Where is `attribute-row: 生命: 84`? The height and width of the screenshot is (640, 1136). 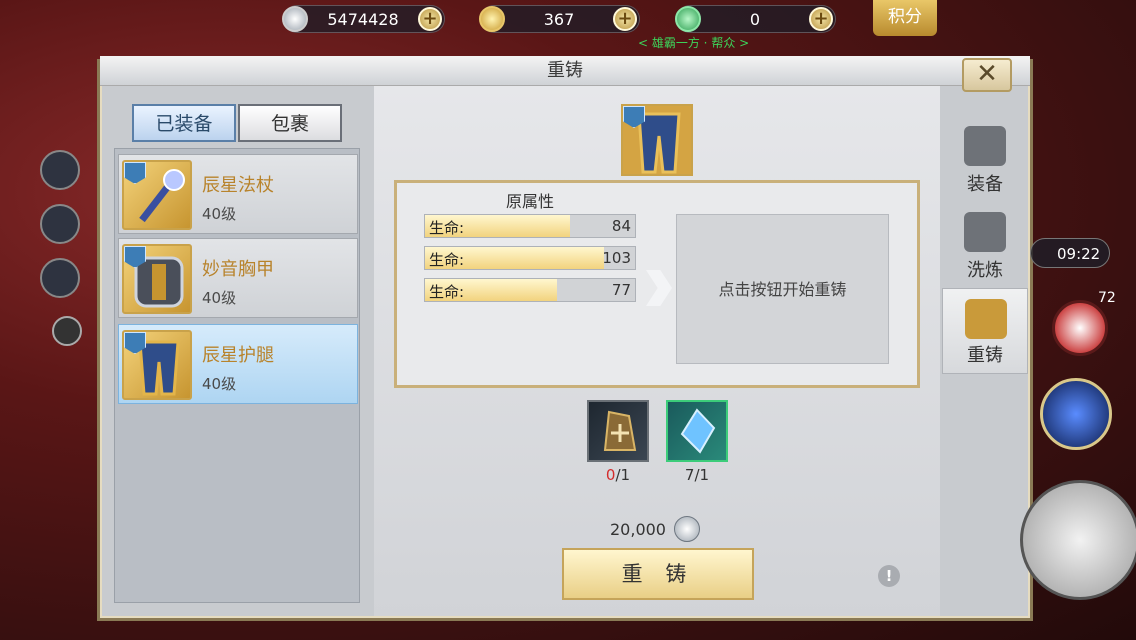 attribute-row: 生命: 84 is located at coordinates (530, 226).